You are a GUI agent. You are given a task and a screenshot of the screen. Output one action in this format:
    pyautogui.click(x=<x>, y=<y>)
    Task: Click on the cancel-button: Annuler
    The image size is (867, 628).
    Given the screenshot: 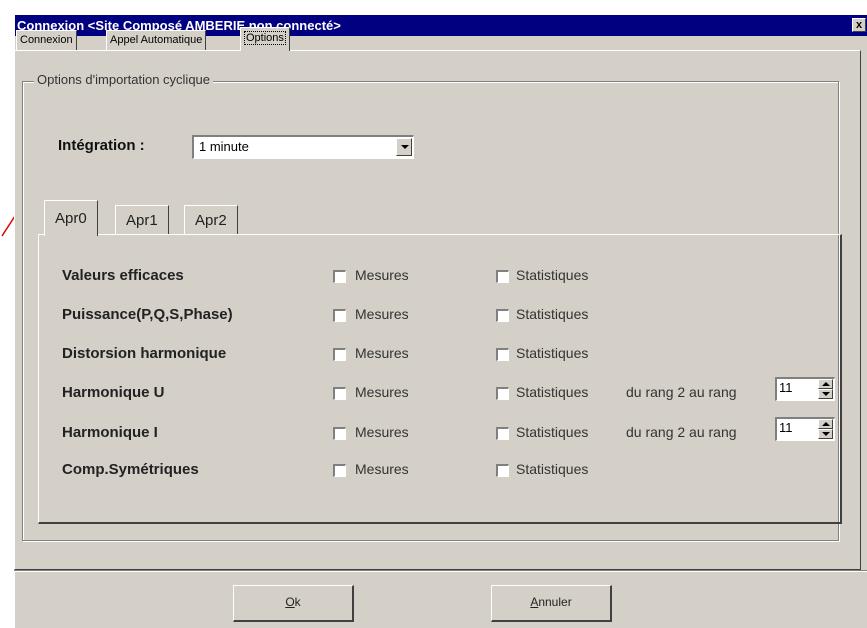 What is the action you would take?
    pyautogui.click(x=551, y=603)
    